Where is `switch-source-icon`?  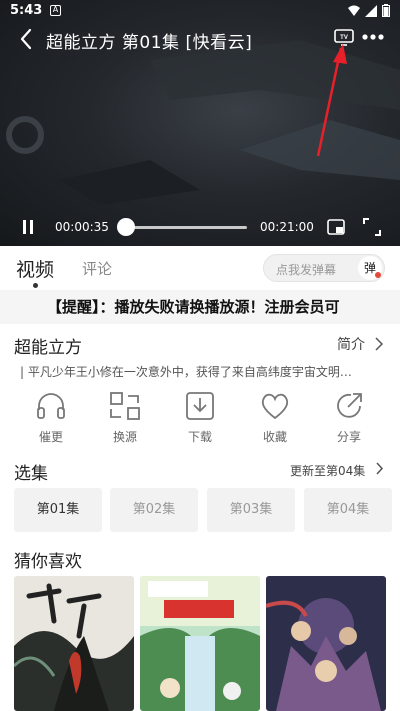 switch-source-icon is located at coordinates (125, 406).